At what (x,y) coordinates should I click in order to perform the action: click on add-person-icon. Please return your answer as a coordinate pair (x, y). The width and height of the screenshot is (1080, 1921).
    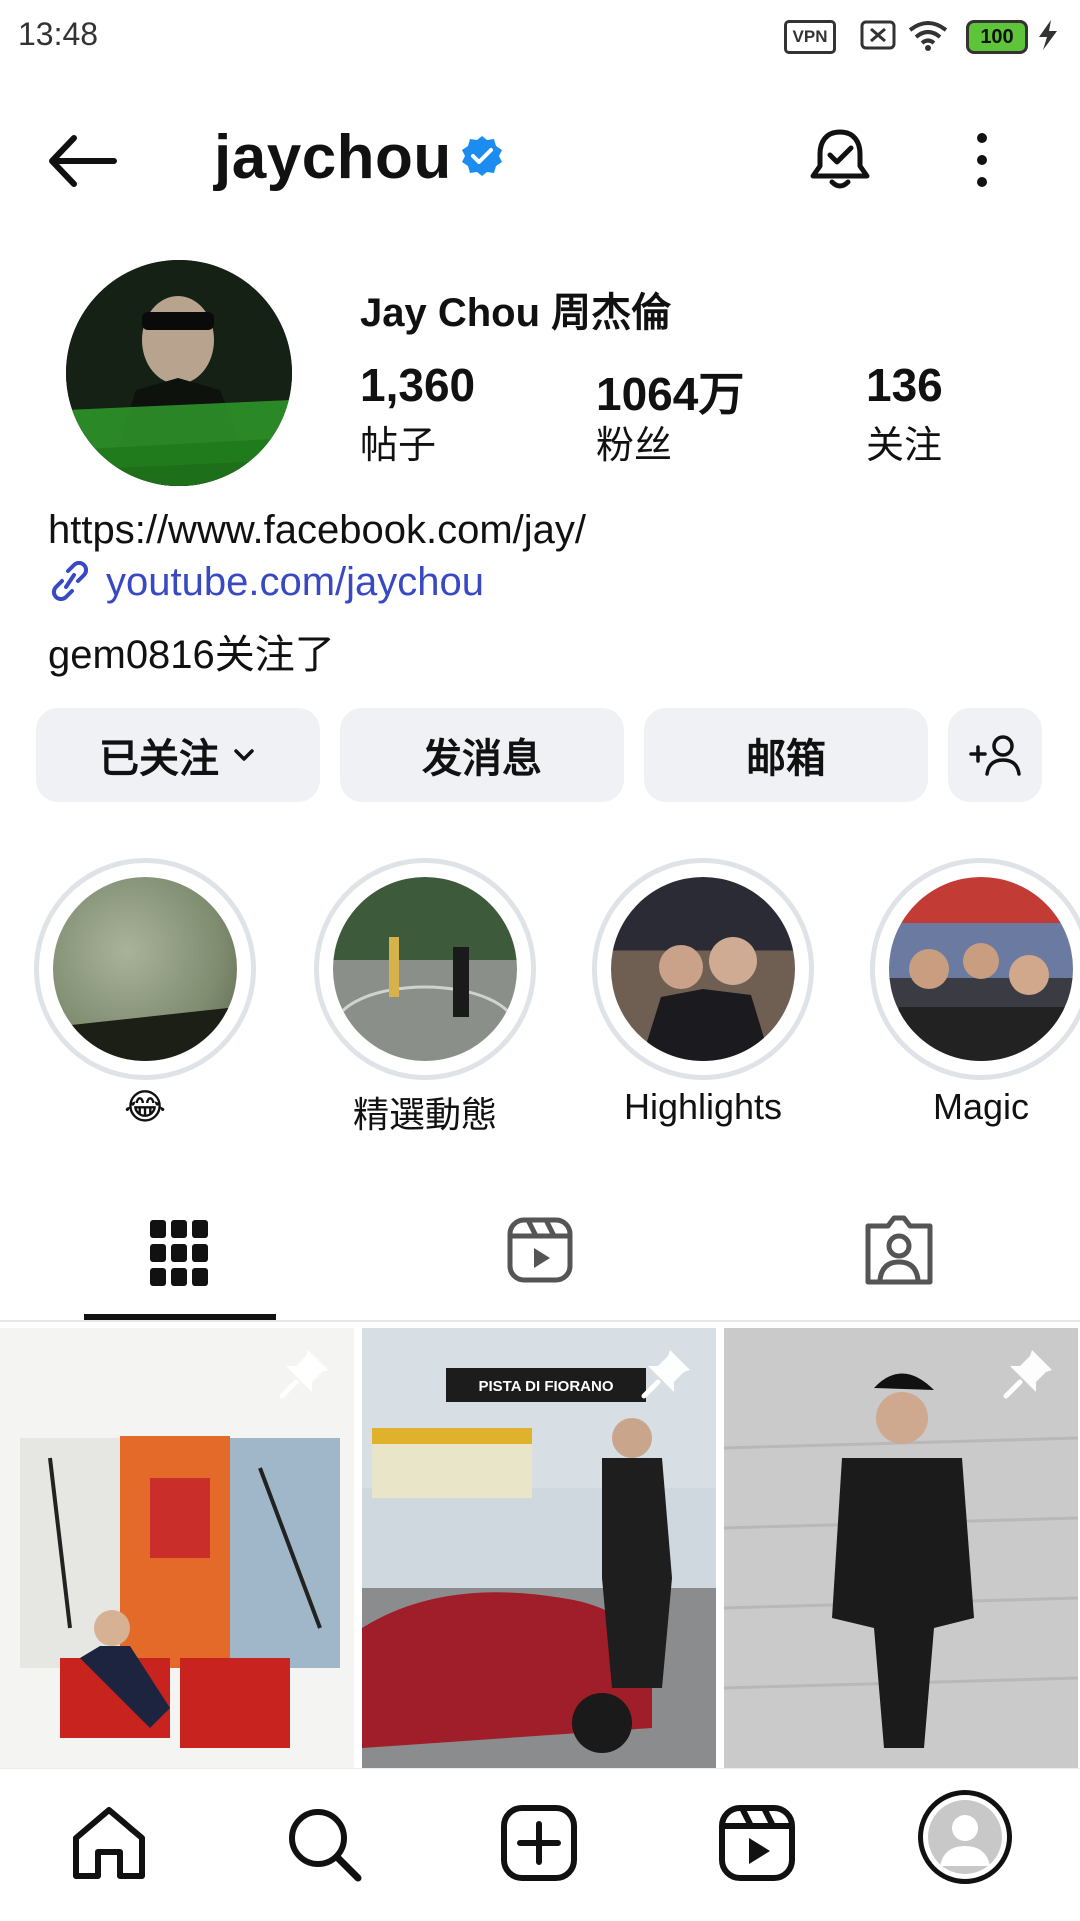
    Looking at the image, I should click on (995, 755).